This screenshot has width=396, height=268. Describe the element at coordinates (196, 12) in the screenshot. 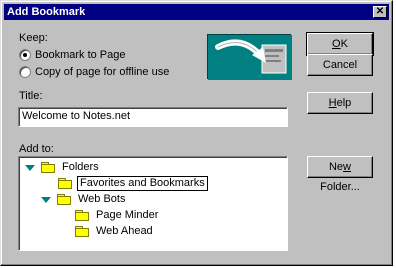

I see `title-bar: Add Bookmark ✕` at that location.